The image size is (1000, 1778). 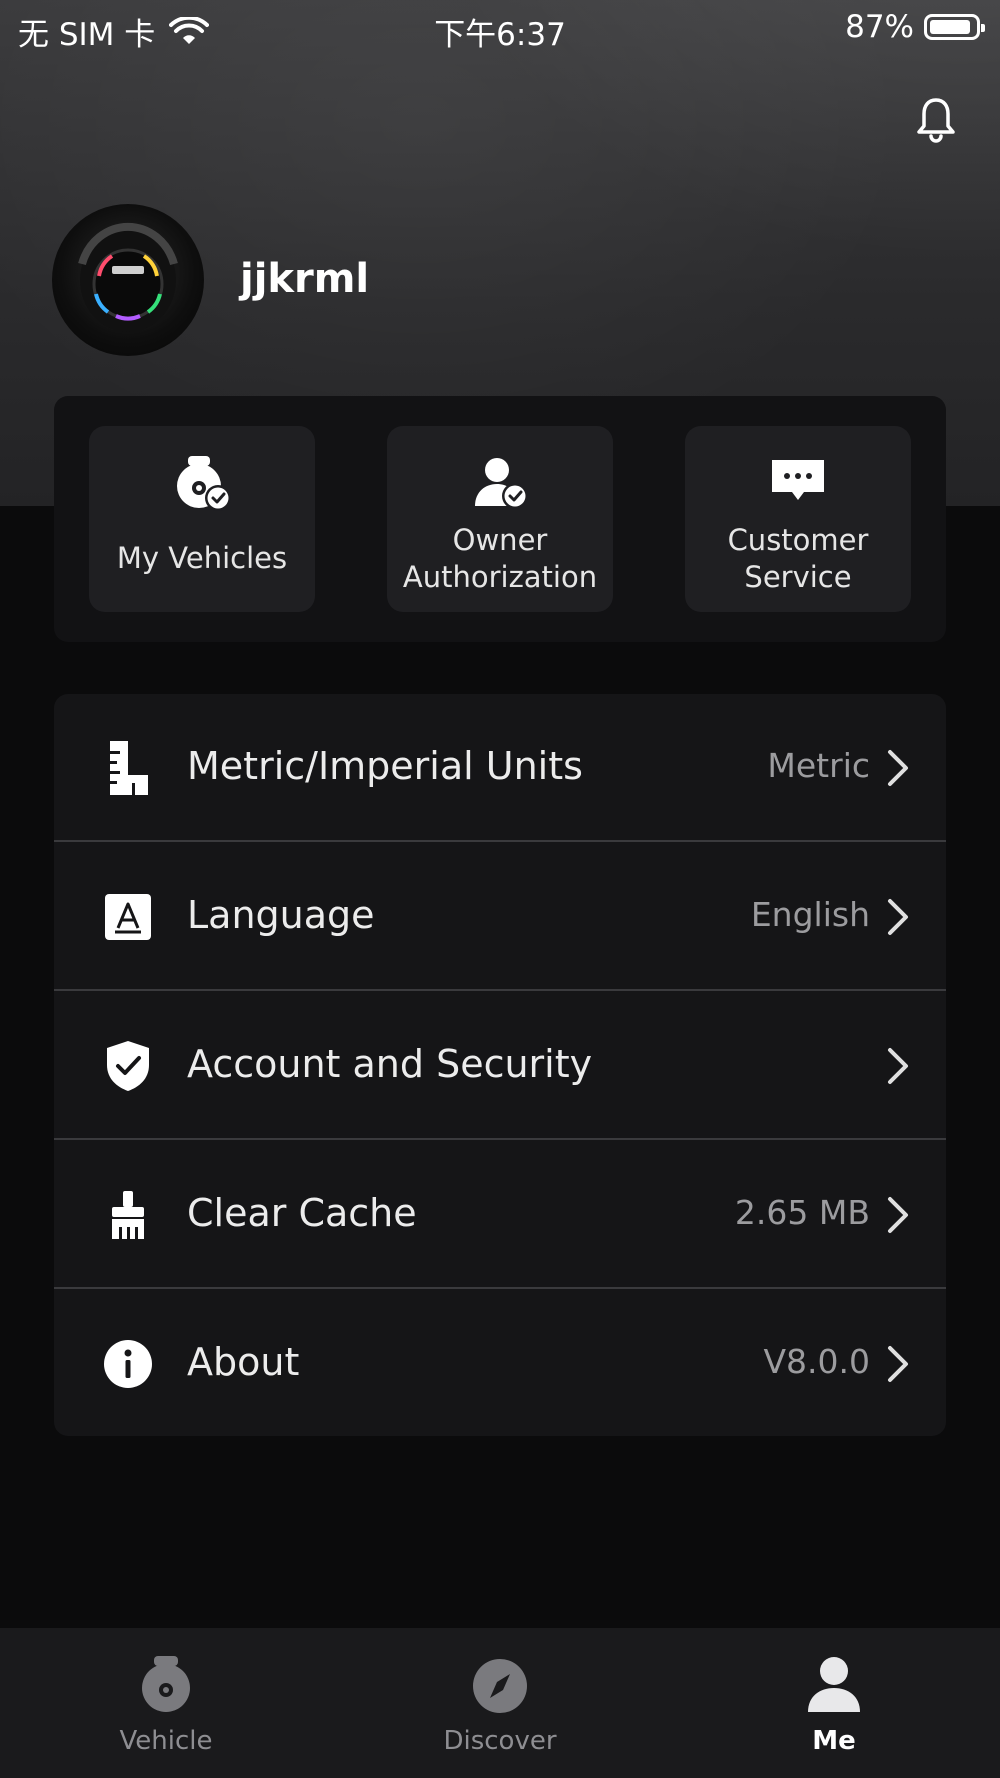 I want to click on units-label: Metric/Imperial Units, so click(x=385, y=766).